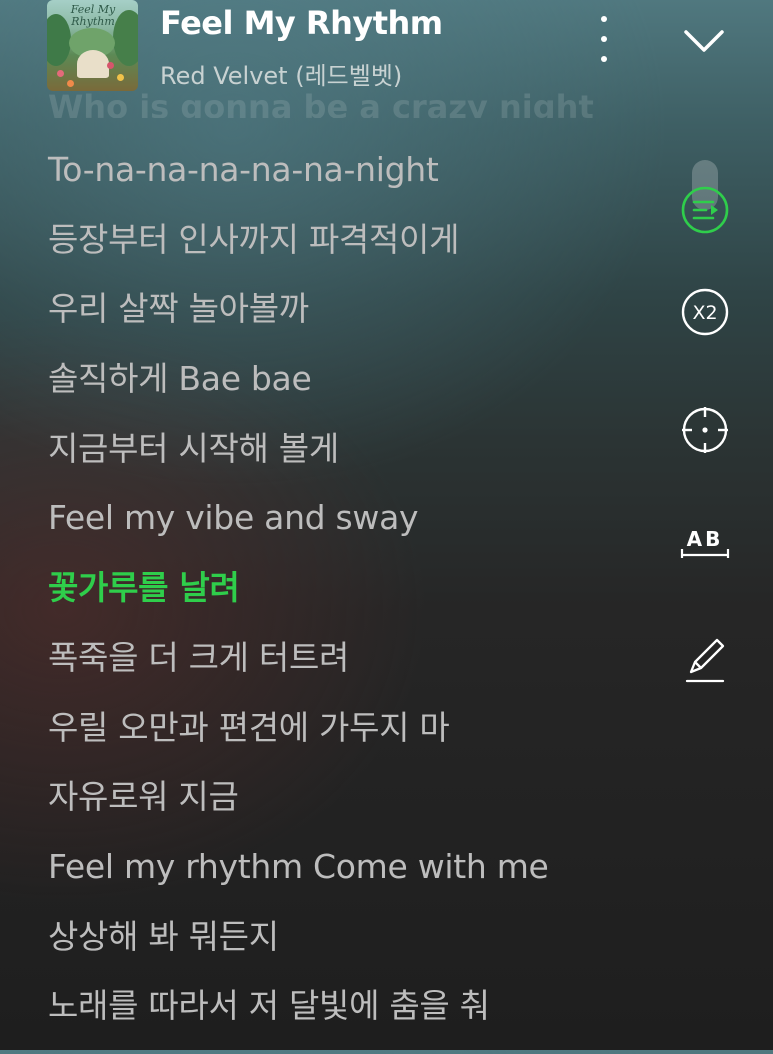 Image resolution: width=773 pixels, height=1054 pixels. What do you see at coordinates (281, 73) in the screenshot?
I see `artist-name: Red Velvet (레드벨벳)` at bounding box center [281, 73].